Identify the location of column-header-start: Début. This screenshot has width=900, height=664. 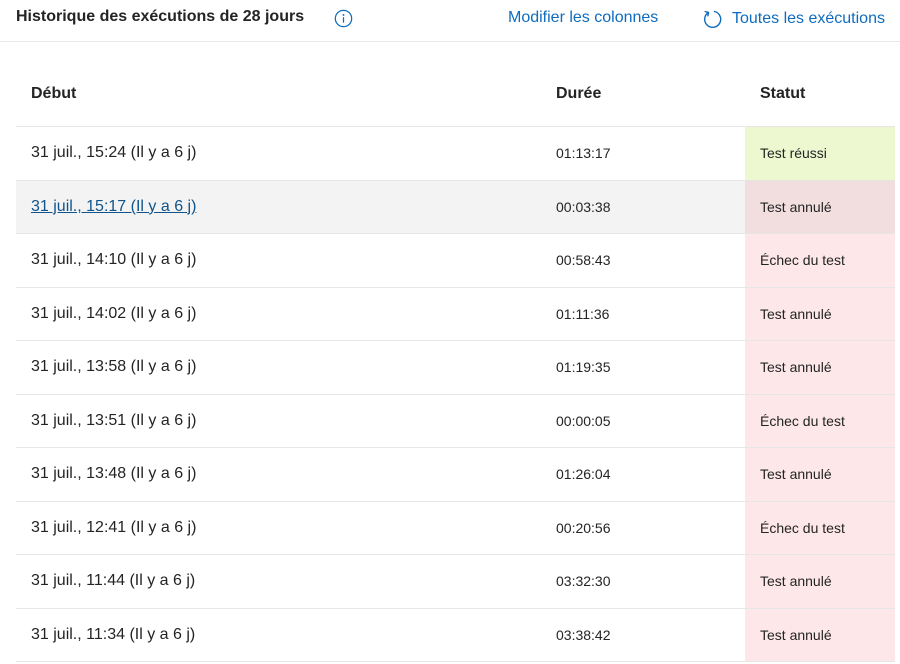
(53, 94).